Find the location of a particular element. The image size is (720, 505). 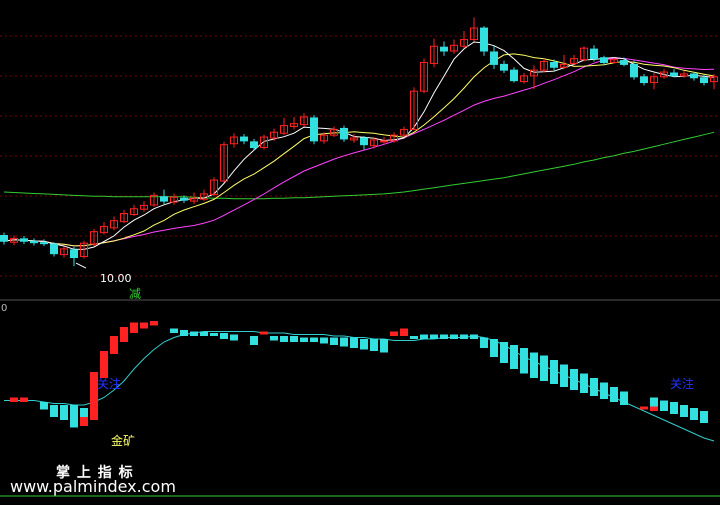

signal-label: 减 is located at coordinates (135, 294).